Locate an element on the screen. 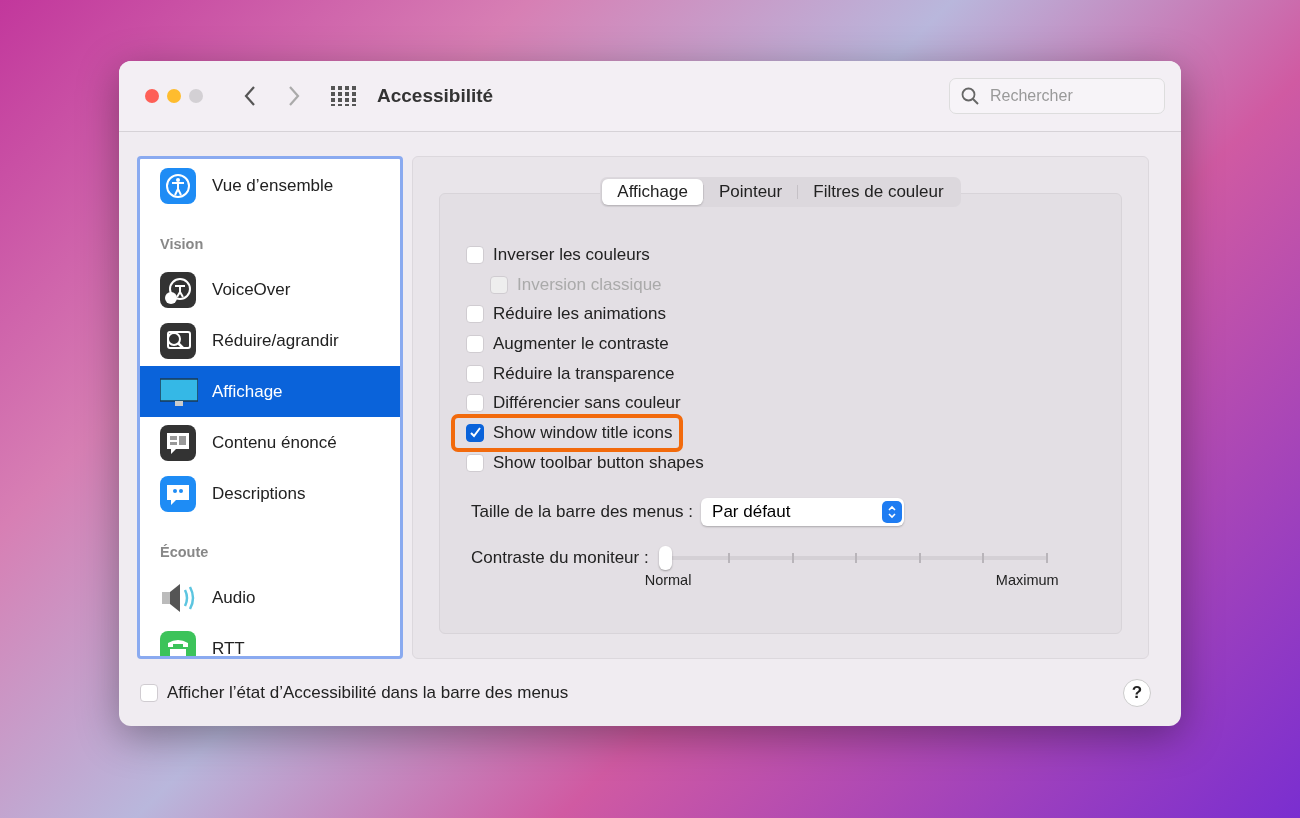 The width and height of the screenshot is (1300, 818). back-icon is located at coordinates (250, 96).